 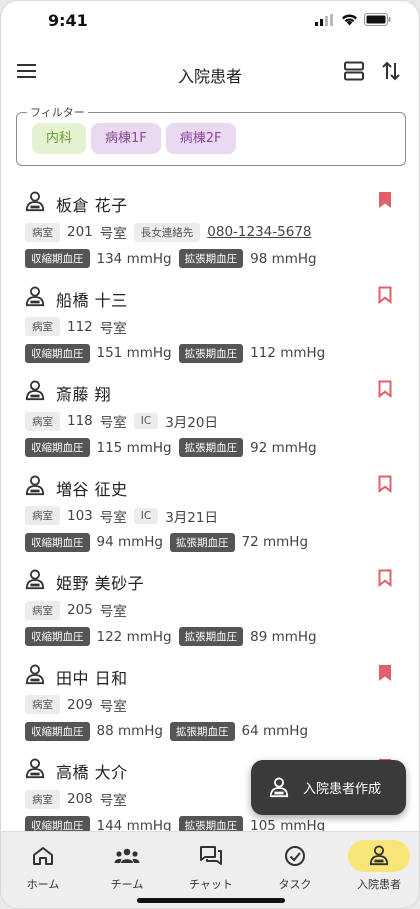 I want to click on diastolic-number: 112, so click(x=263, y=353).